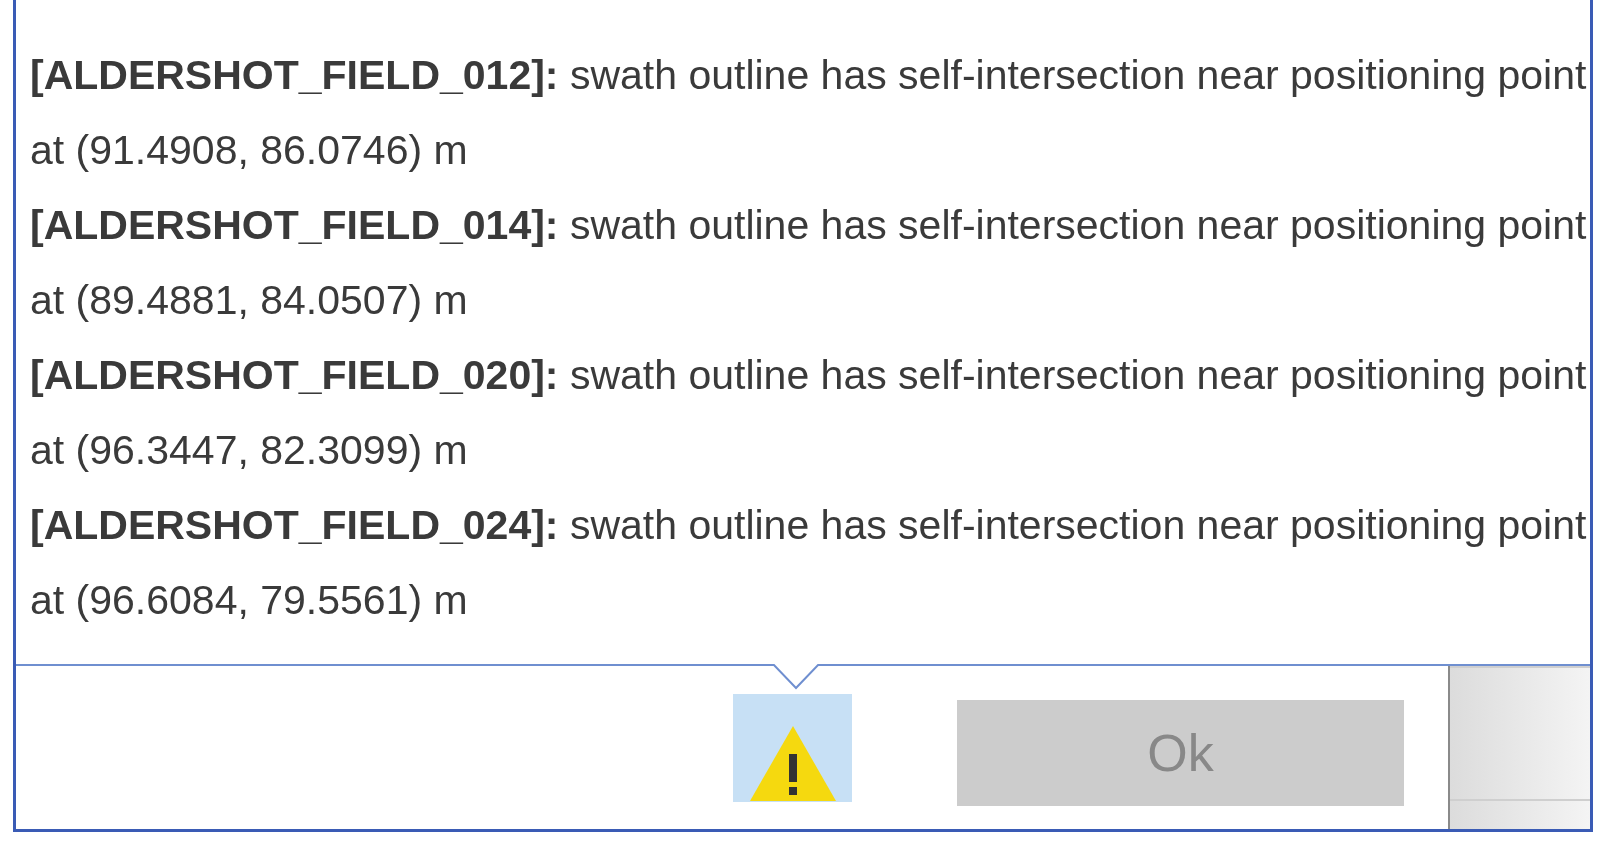  I want to click on warning-icon, so click(792, 763).